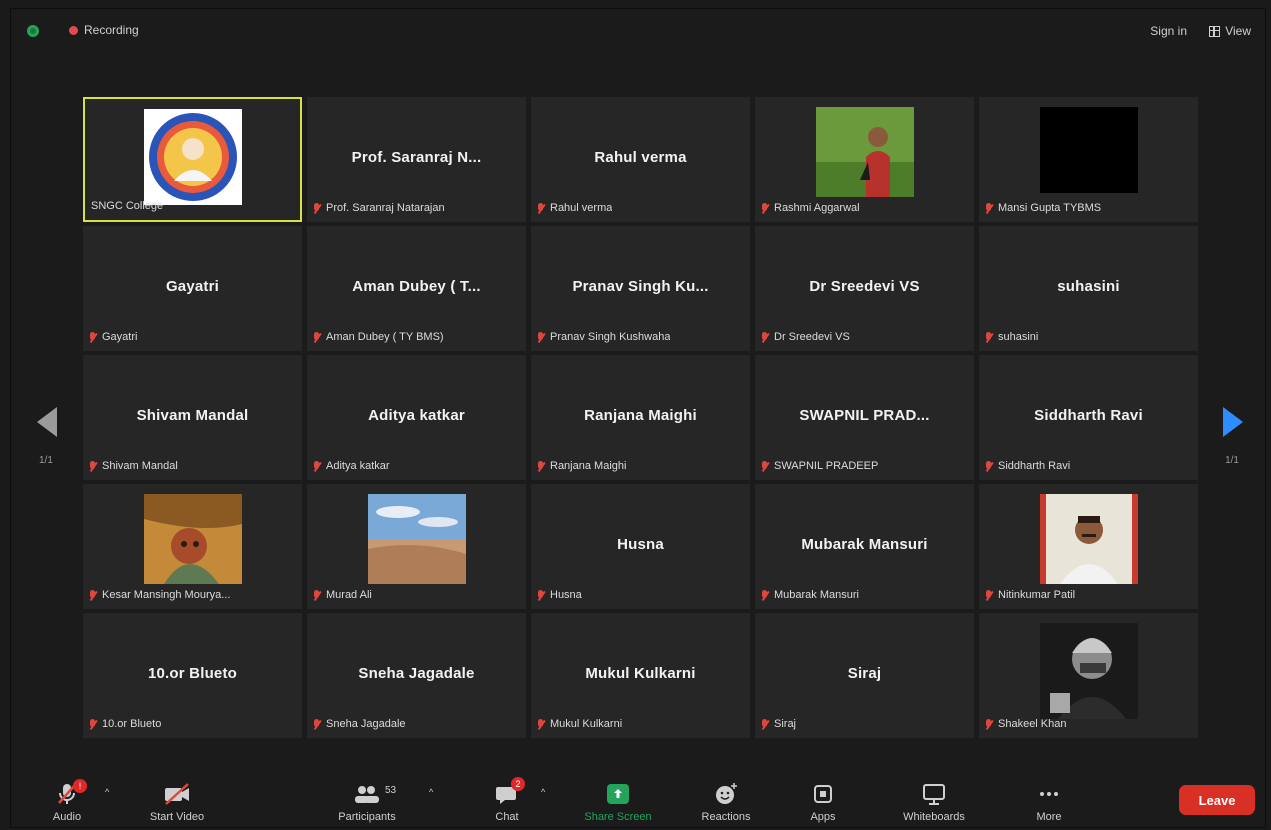 The width and height of the screenshot is (1271, 830). I want to click on view-button: View, so click(1230, 31).